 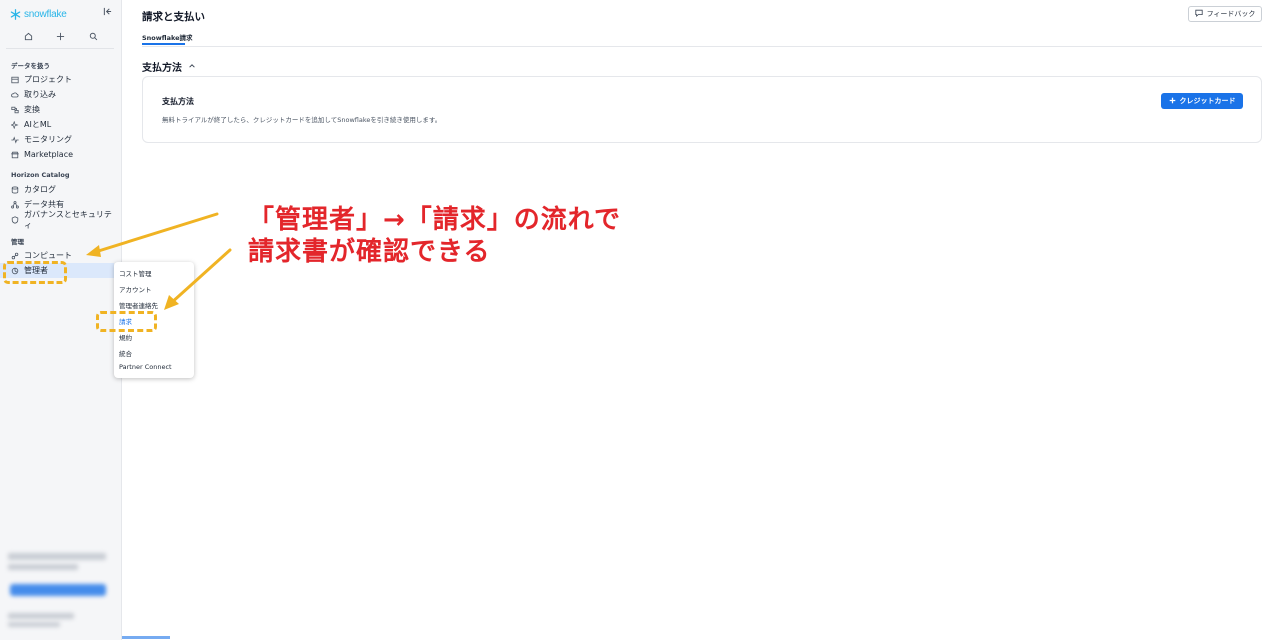 What do you see at coordinates (135, 273) in the screenshot?
I see `menu-item-cost-management: コスト管理` at bounding box center [135, 273].